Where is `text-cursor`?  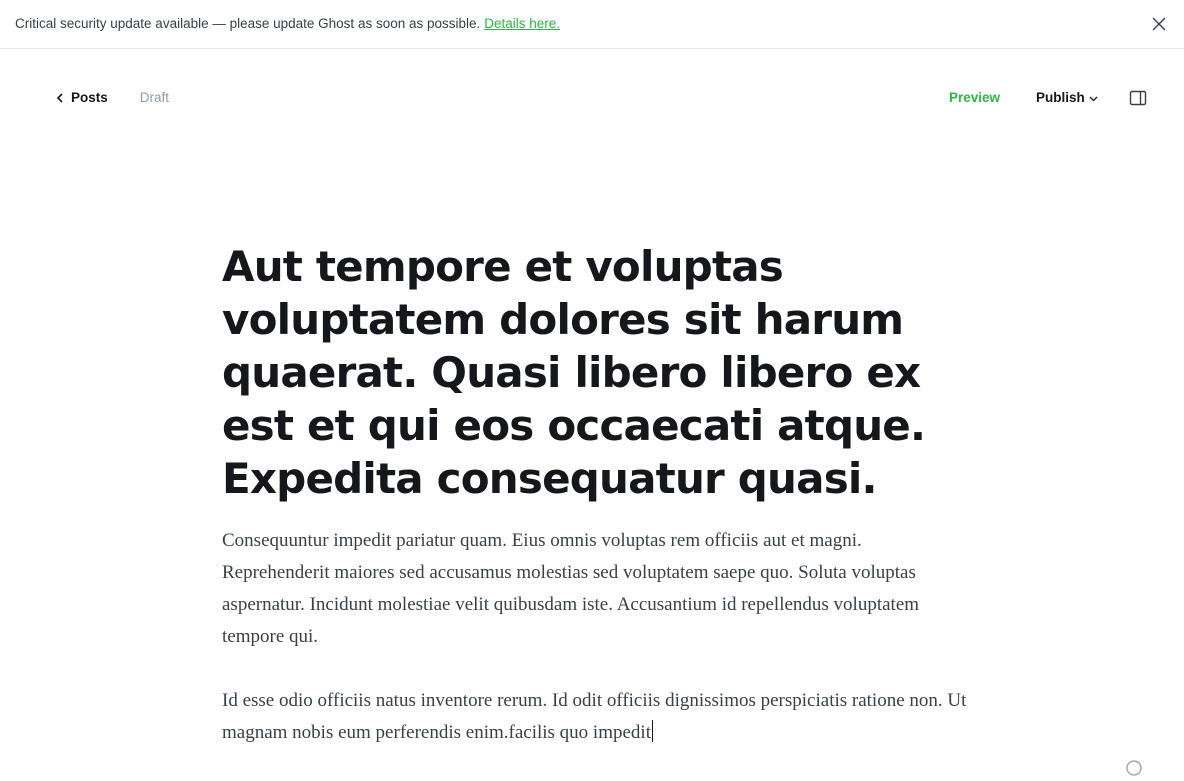 text-cursor is located at coordinates (652, 731).